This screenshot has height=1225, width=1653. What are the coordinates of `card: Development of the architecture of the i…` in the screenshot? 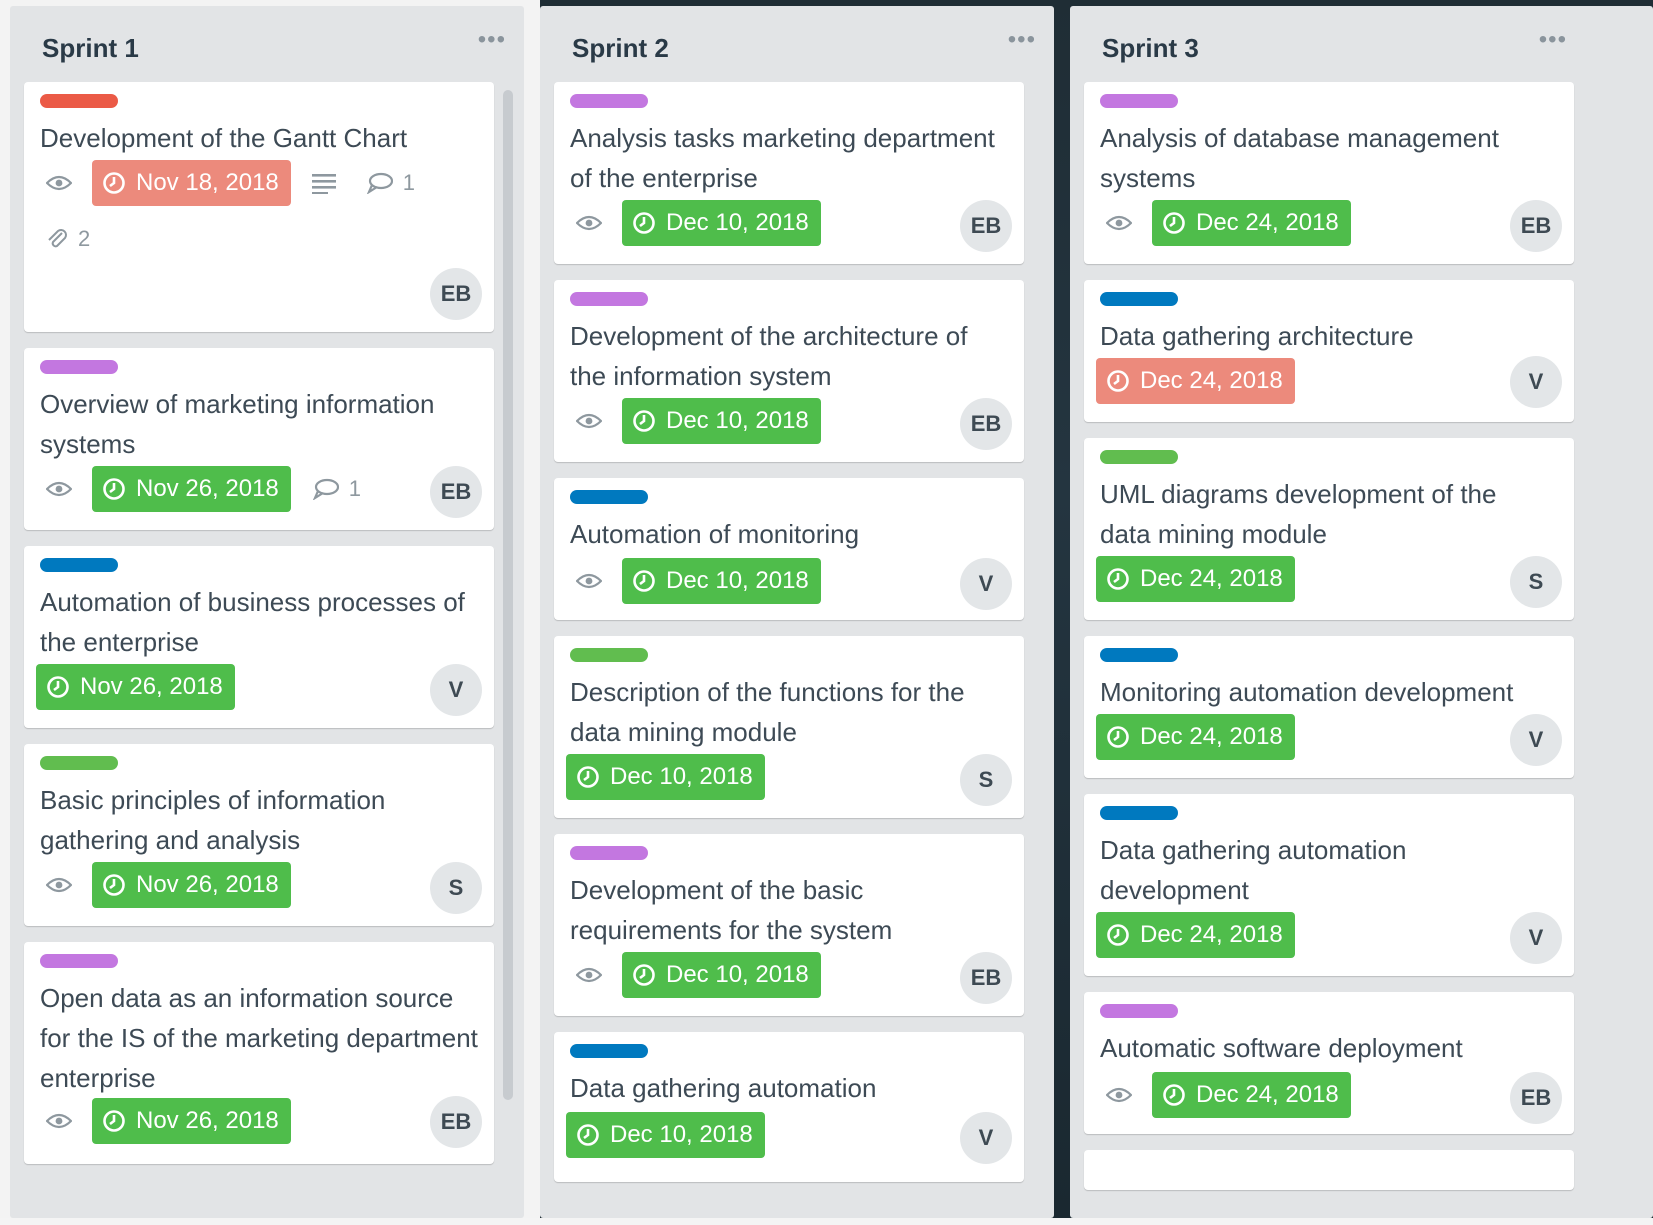 It's located at (789, 371).